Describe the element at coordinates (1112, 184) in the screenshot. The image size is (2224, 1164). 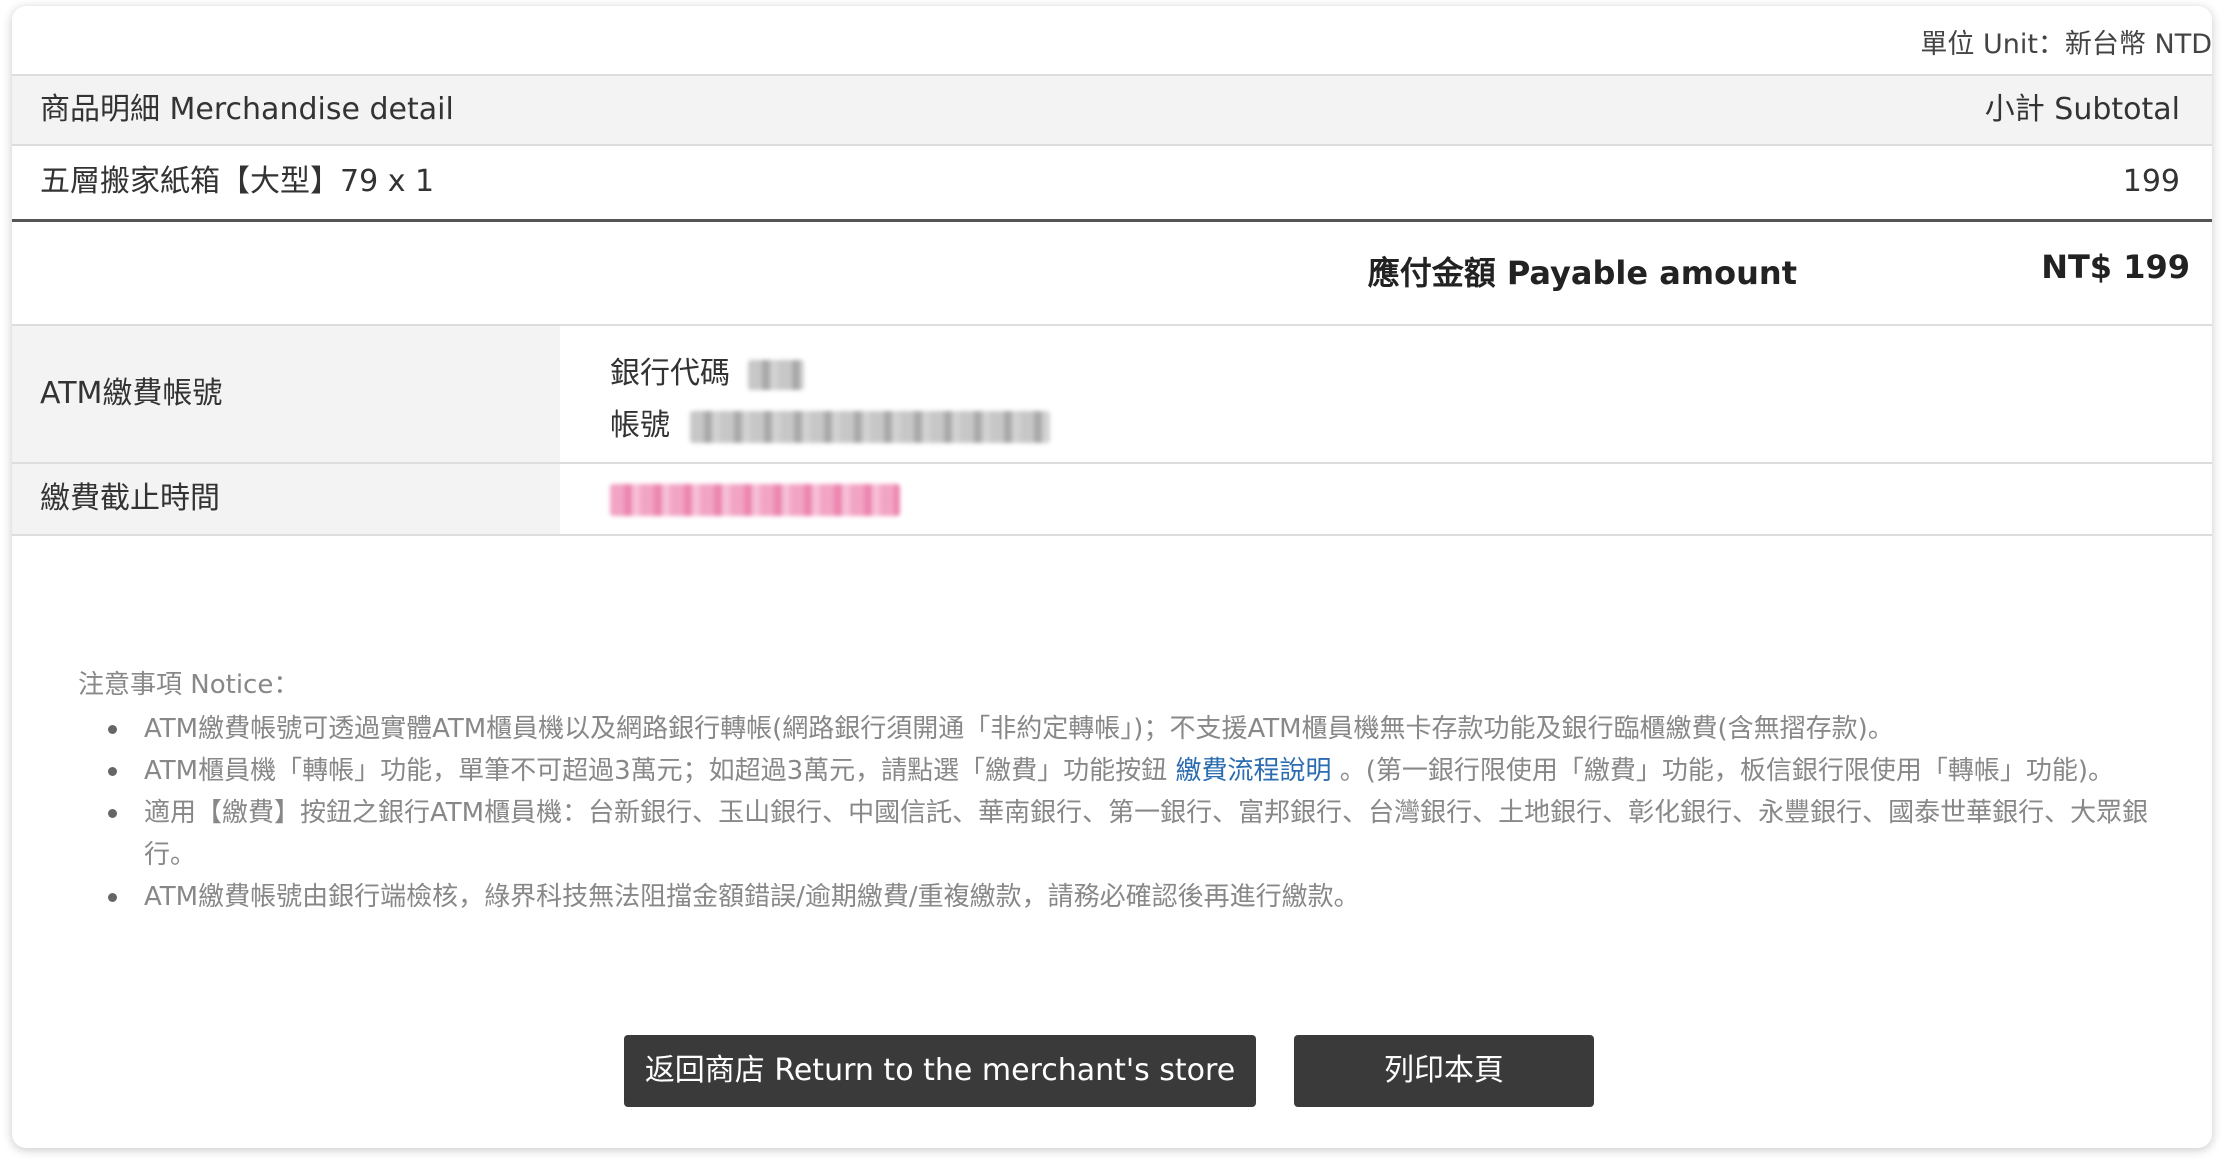
I see `table-row: 五層搬家紙箱【大型】79 x 1 199` at that location.